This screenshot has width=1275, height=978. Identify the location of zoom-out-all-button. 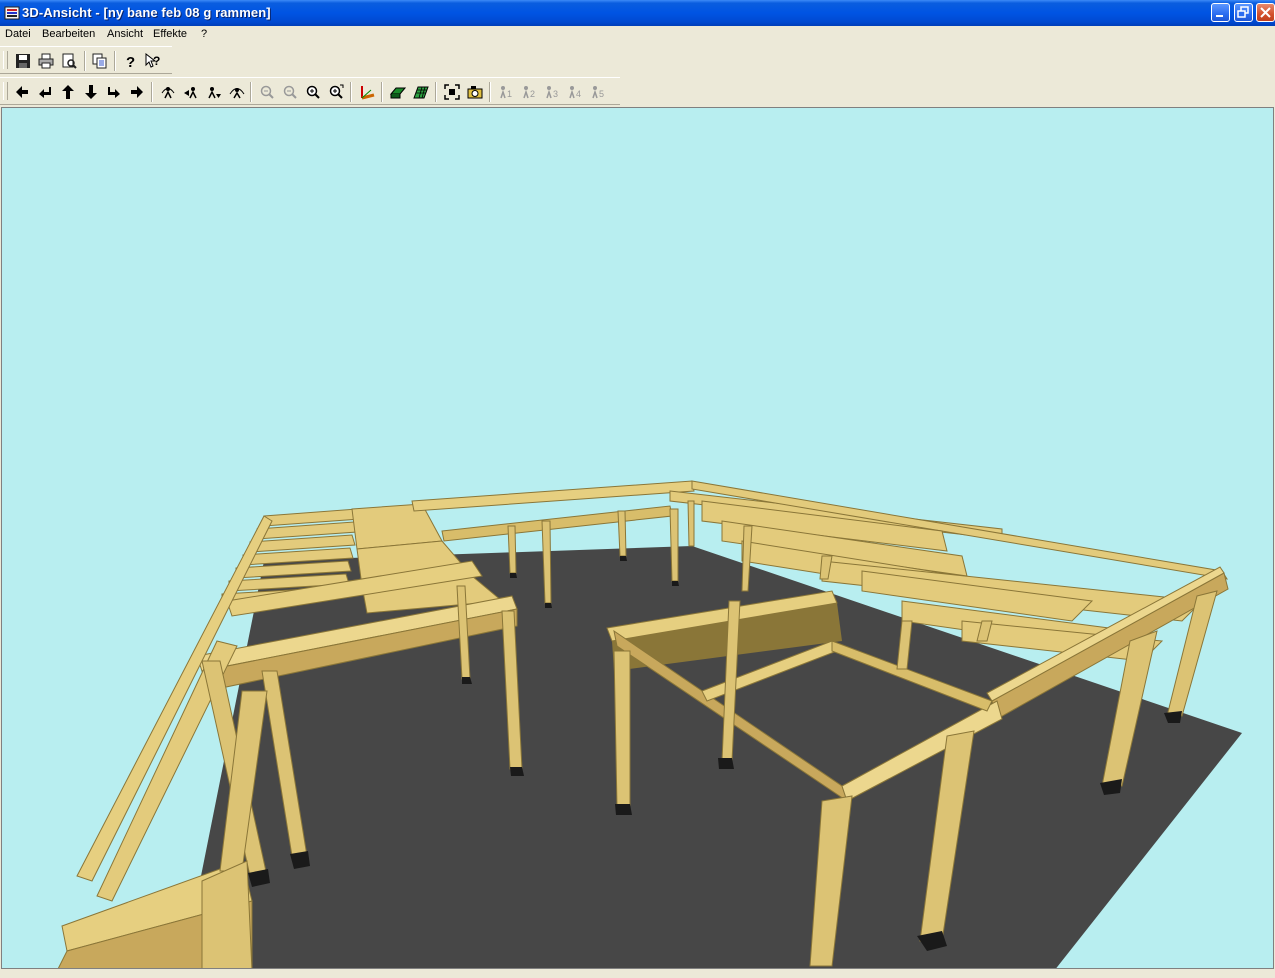
(267, 92).